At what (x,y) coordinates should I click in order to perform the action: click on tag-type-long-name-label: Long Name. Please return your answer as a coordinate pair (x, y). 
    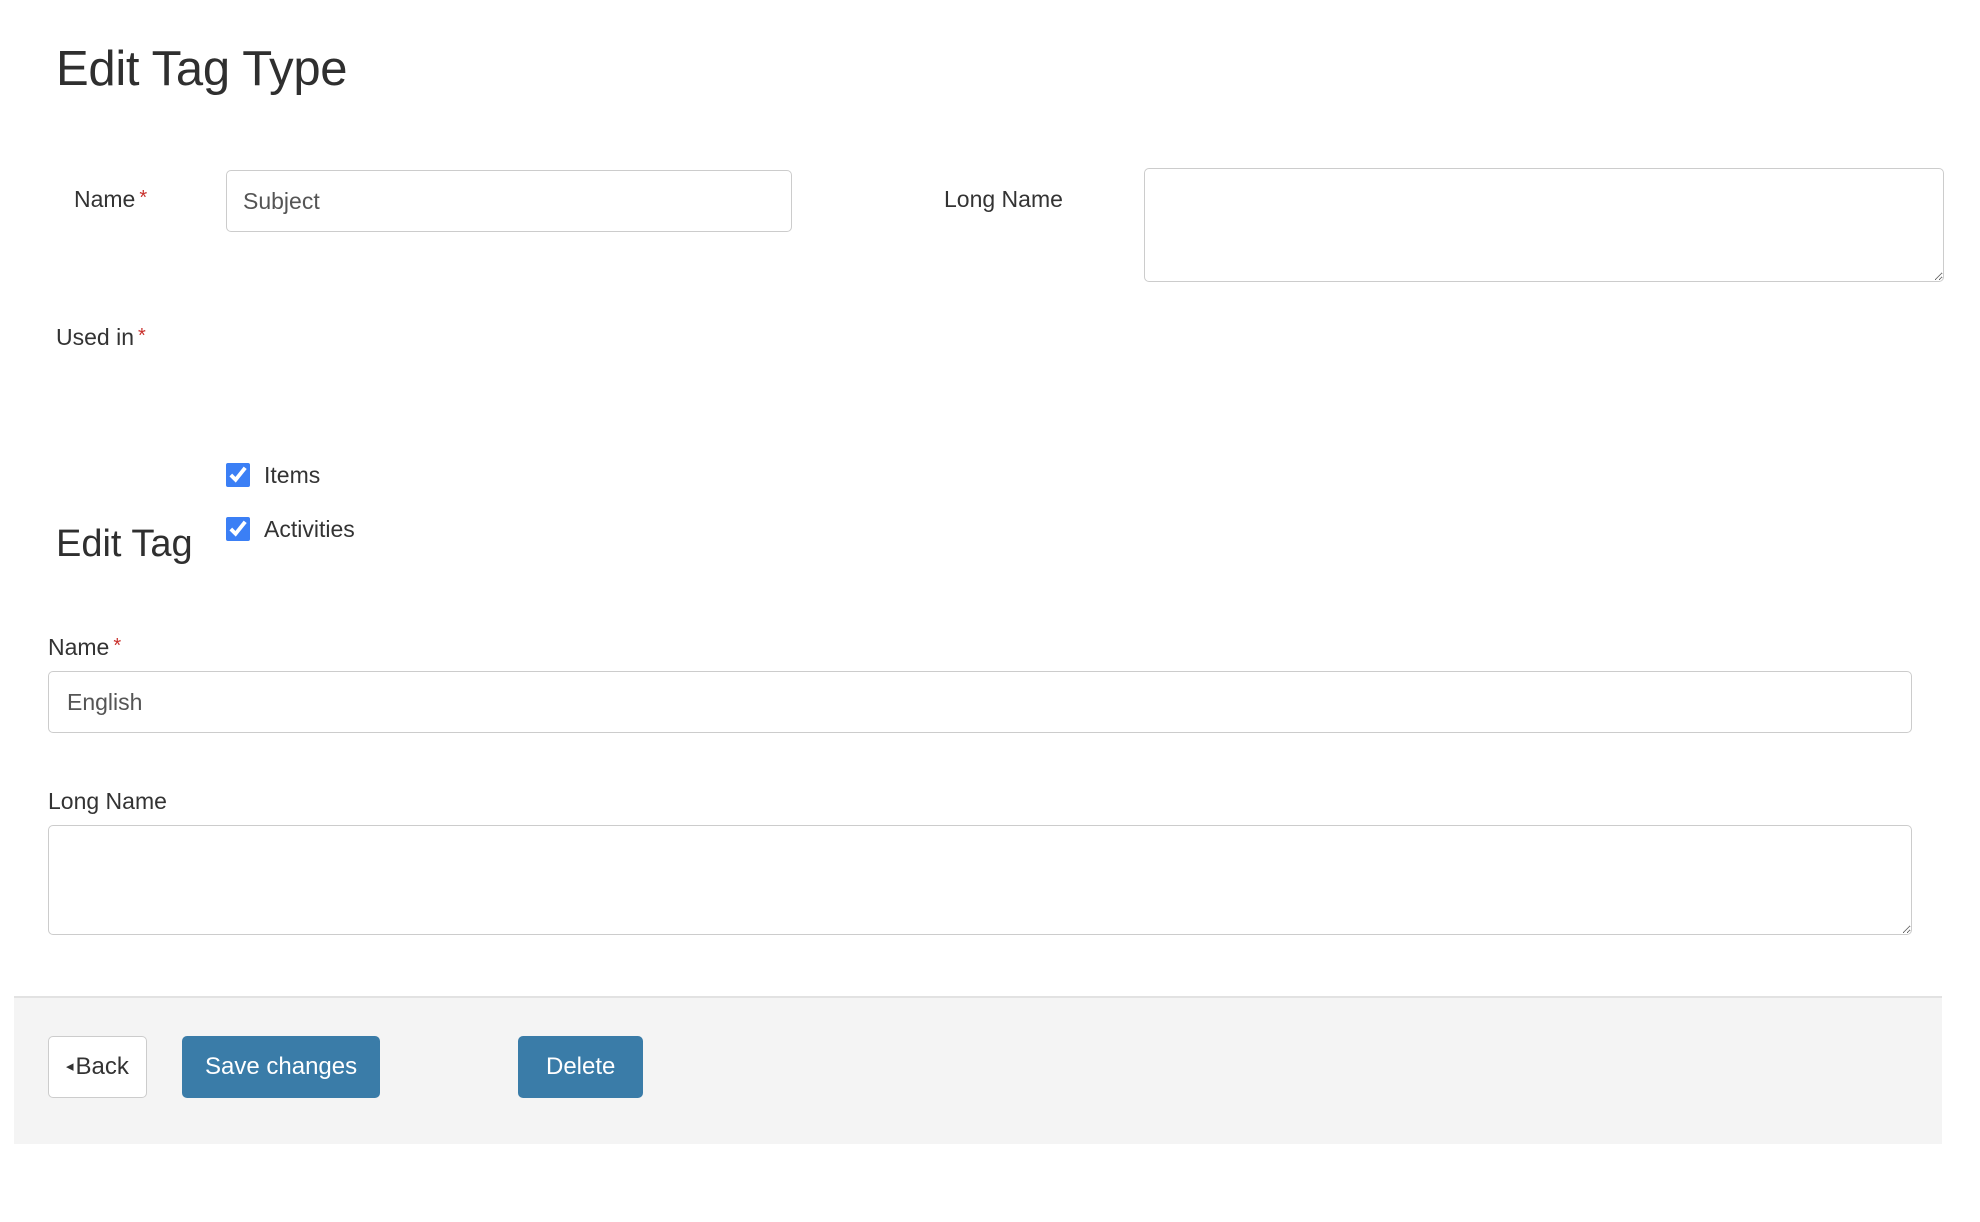
    Looking at the image, I should click on (1003, 199).